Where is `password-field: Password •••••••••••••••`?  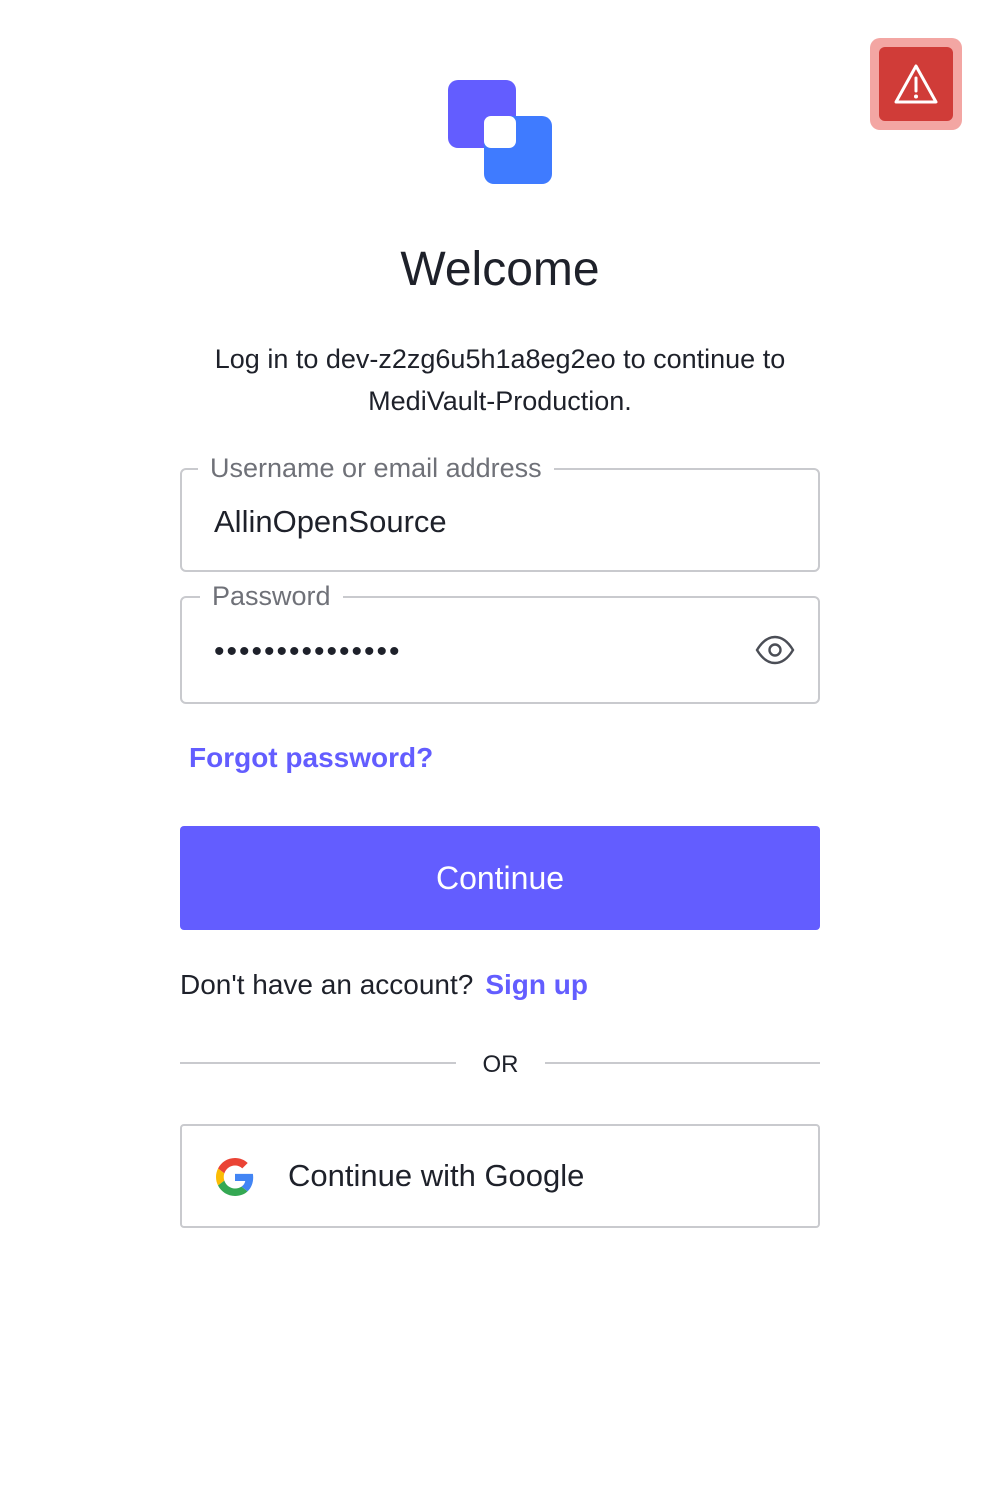 password-field: Password ••••••••••••••• is located at coordinates (500, 641).